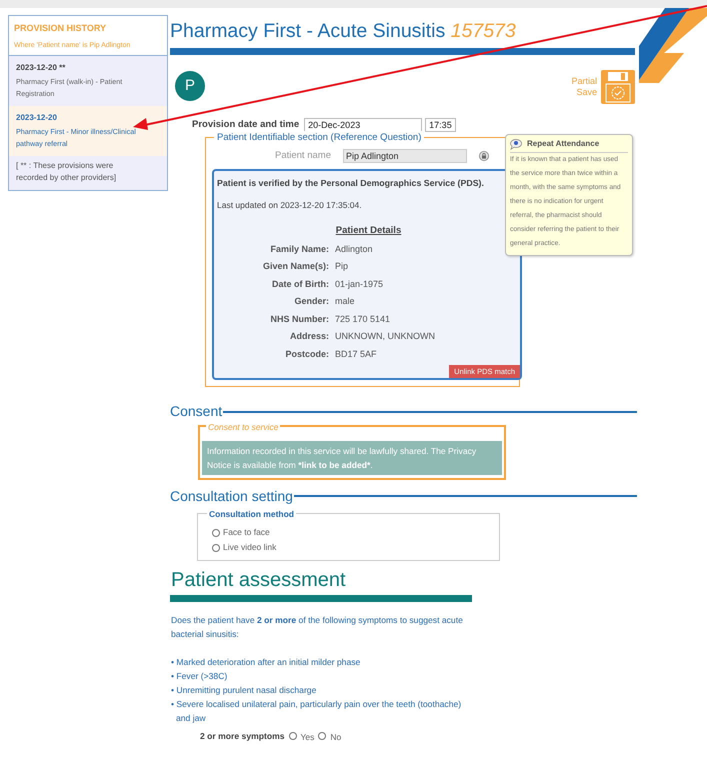  Describe the element at coordinates (300, 284) in the screenshot. I see `detail-label: Date of Birth:` at that location.